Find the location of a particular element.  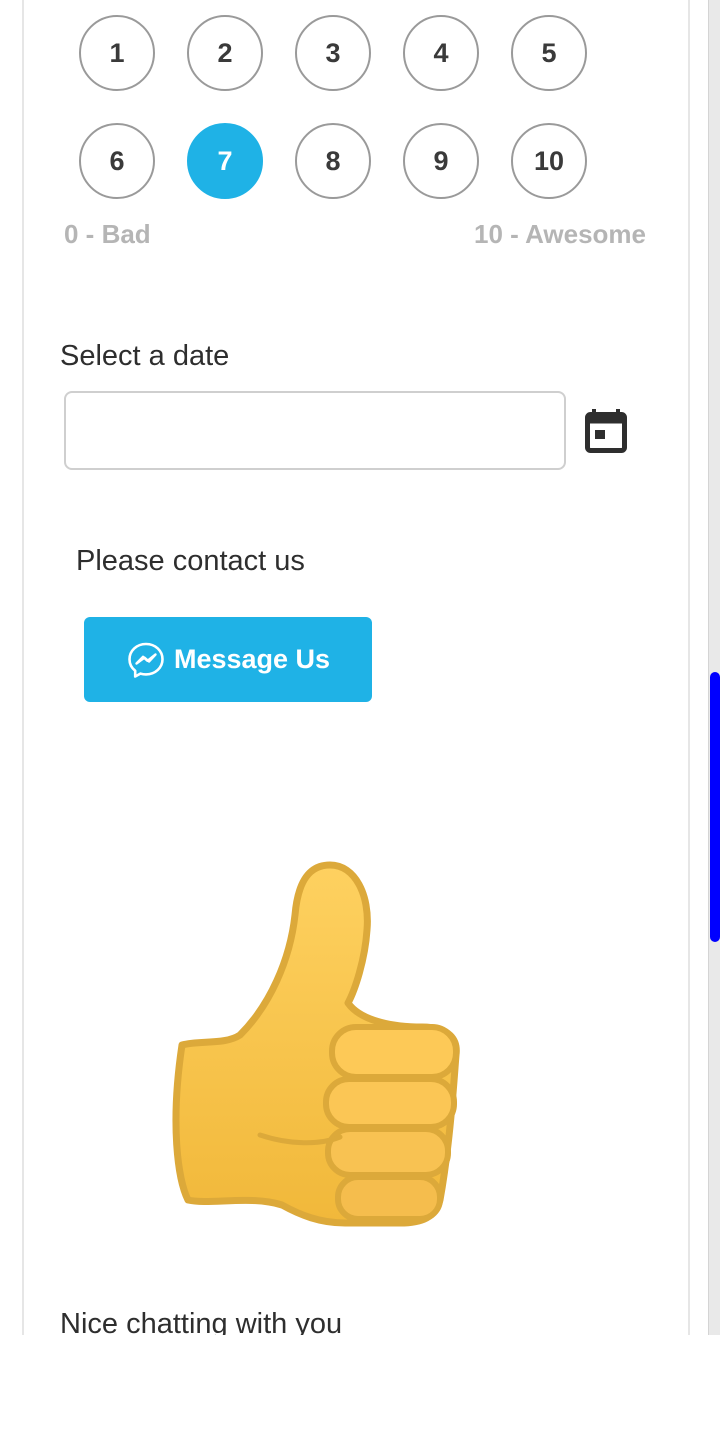

rating-low-label: 0 - Bad is located at coordinates (107, 234).